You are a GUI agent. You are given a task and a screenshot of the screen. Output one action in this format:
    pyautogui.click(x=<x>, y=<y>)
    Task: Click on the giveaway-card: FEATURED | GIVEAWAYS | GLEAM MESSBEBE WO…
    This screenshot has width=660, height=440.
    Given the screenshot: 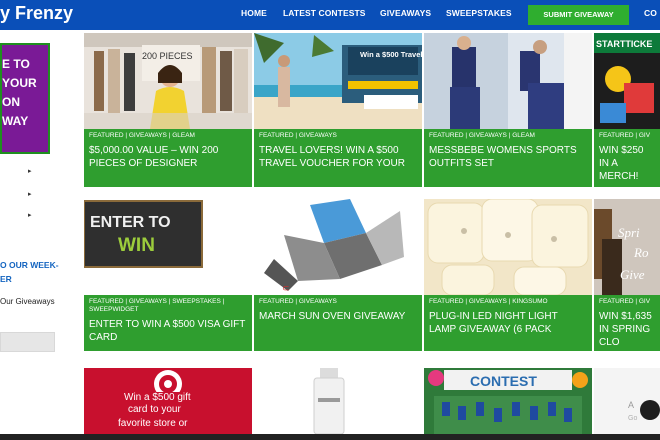 What is the action you would take?
    pyautogui.click(x=508, y=110)
    